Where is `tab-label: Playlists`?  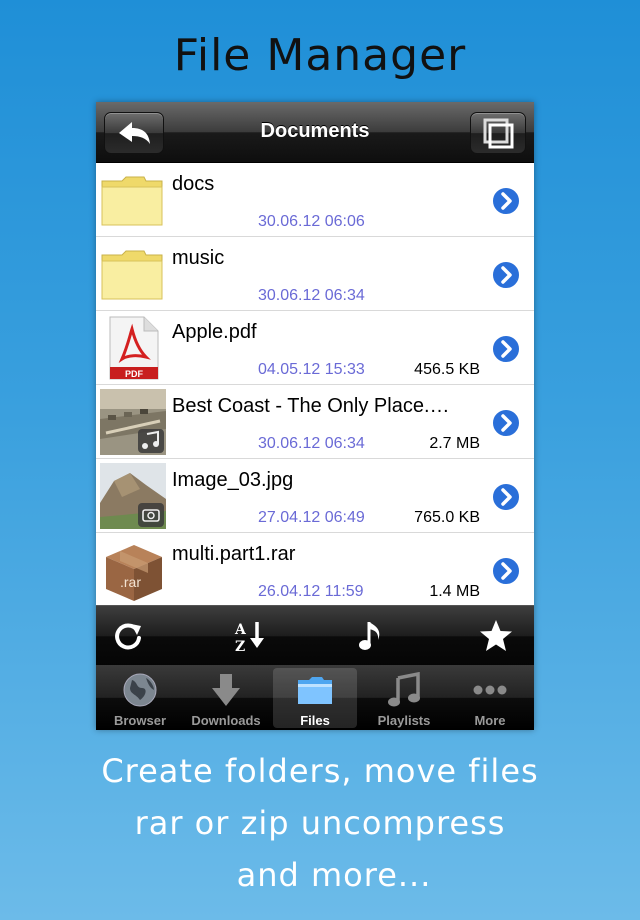
tab-label: Playlists is located at coordinates (404, 720).